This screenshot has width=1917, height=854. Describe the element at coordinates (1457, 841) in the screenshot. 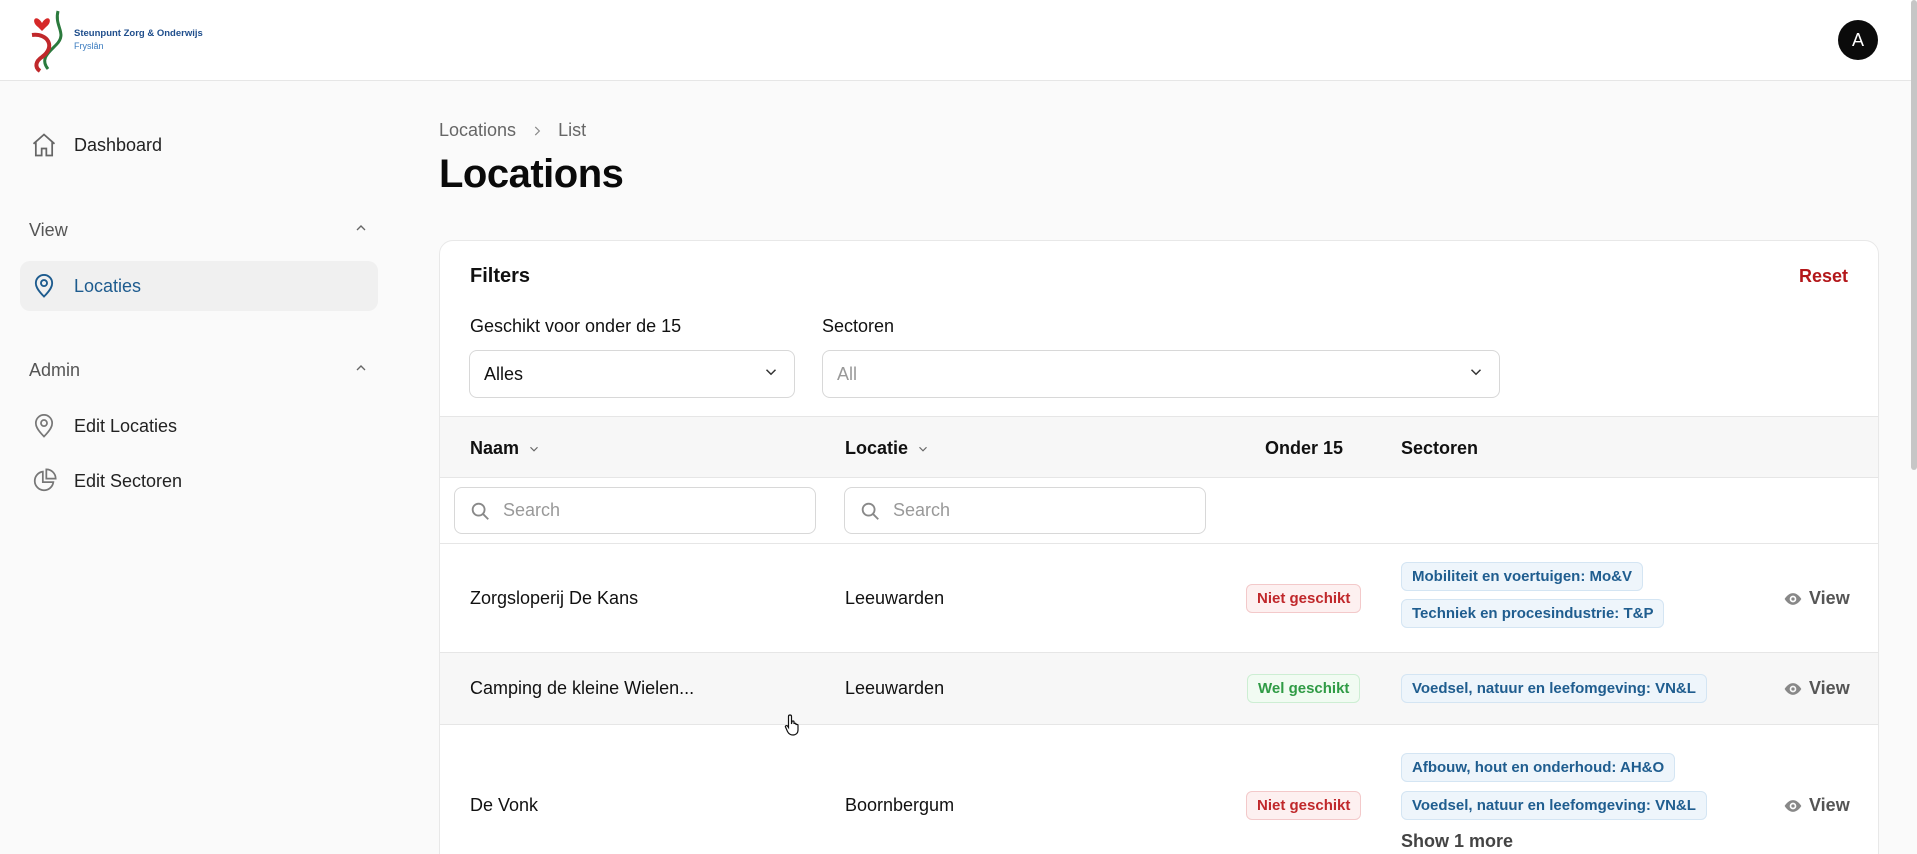

I see `show-more-button: Show 1 more` at that location.